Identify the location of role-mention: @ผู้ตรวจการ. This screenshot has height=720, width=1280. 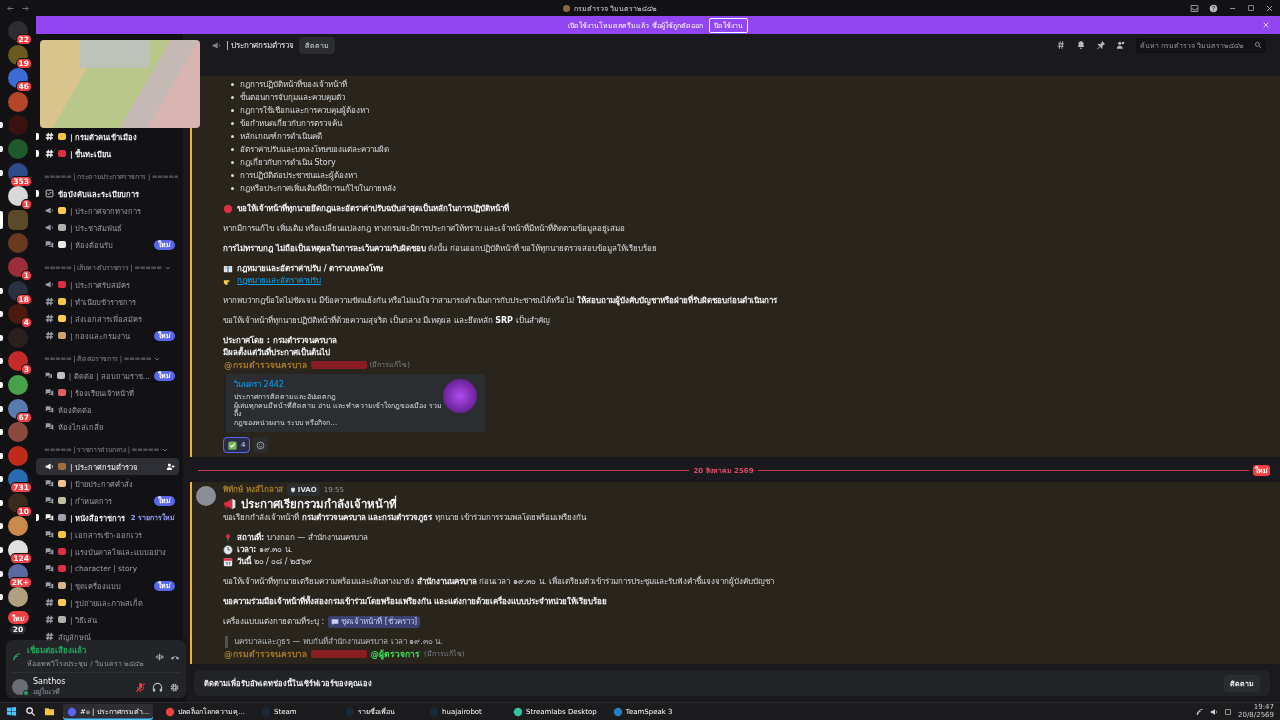
(395, 654).